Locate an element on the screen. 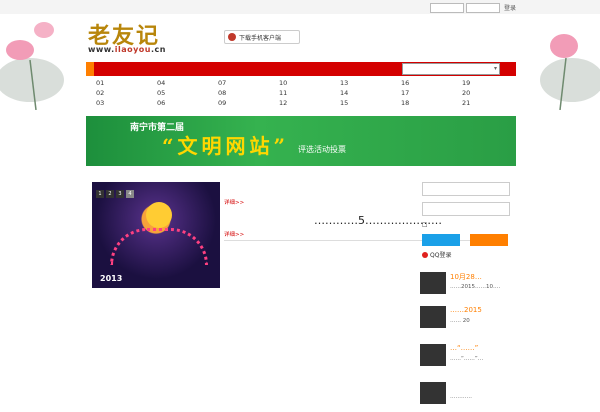 Image resolution: width=600 pixels, height=412 pixels. menu-item: 12 is located at coordinates (284, 103).